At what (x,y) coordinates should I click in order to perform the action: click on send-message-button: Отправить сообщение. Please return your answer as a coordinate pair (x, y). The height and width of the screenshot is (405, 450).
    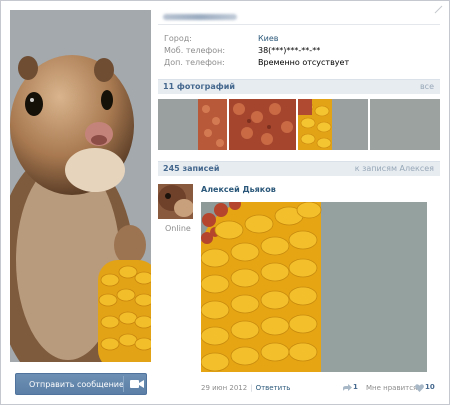
    Looking at the image, I should click on (81, 384).